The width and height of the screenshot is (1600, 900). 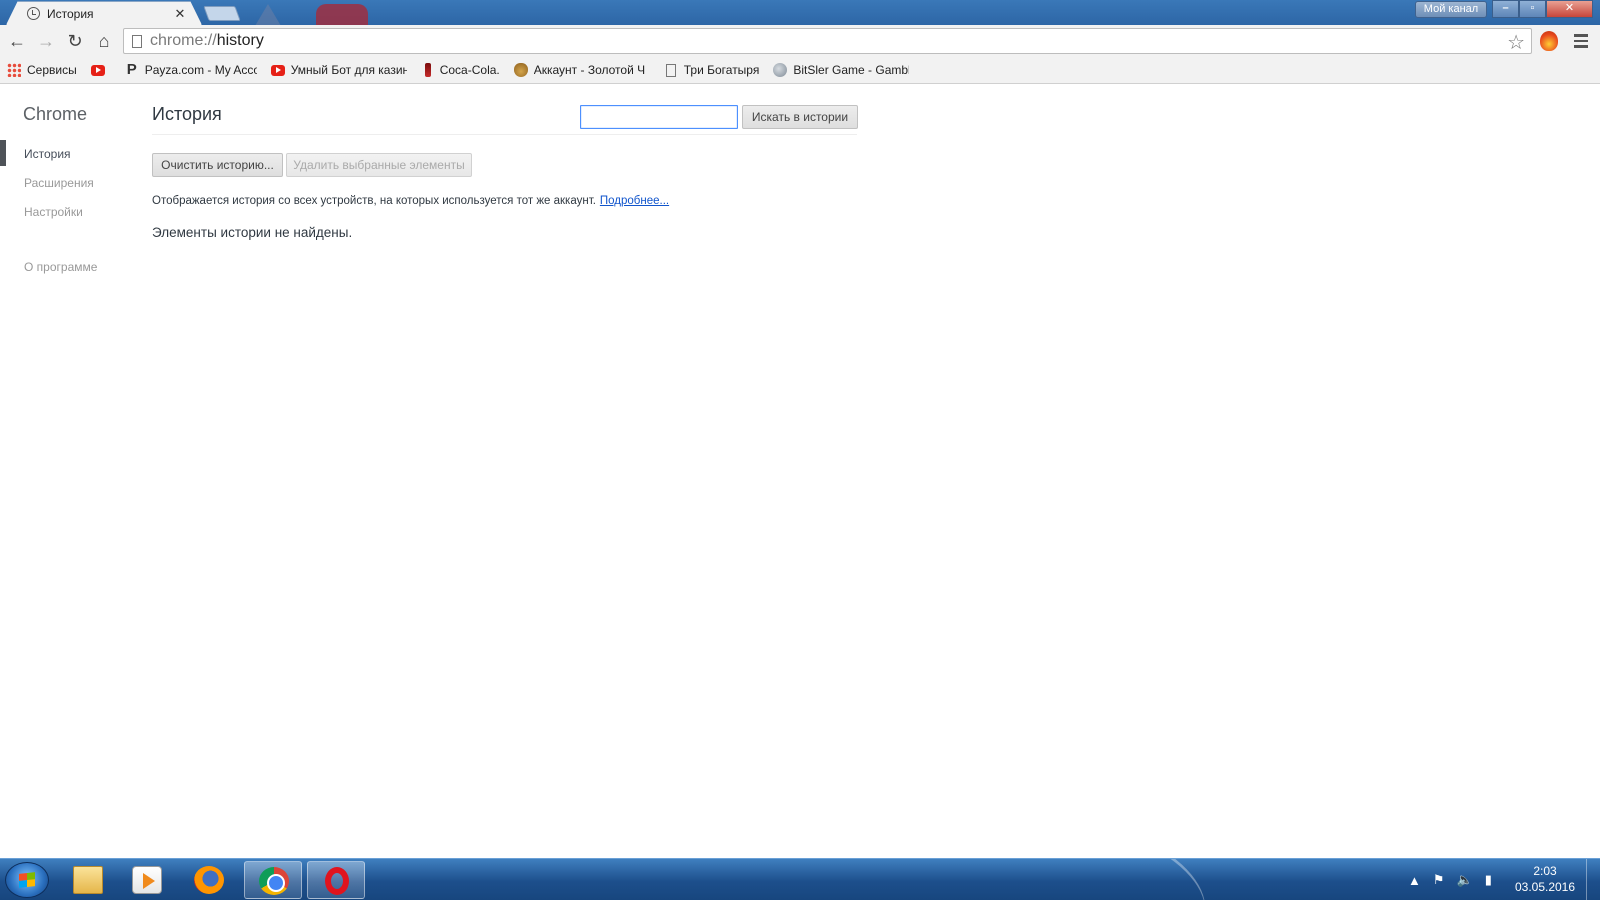 What do you see at coordinates (131, 69) in the screenshot?
I see `payza-icon: P` at bounding box center [131, 69].